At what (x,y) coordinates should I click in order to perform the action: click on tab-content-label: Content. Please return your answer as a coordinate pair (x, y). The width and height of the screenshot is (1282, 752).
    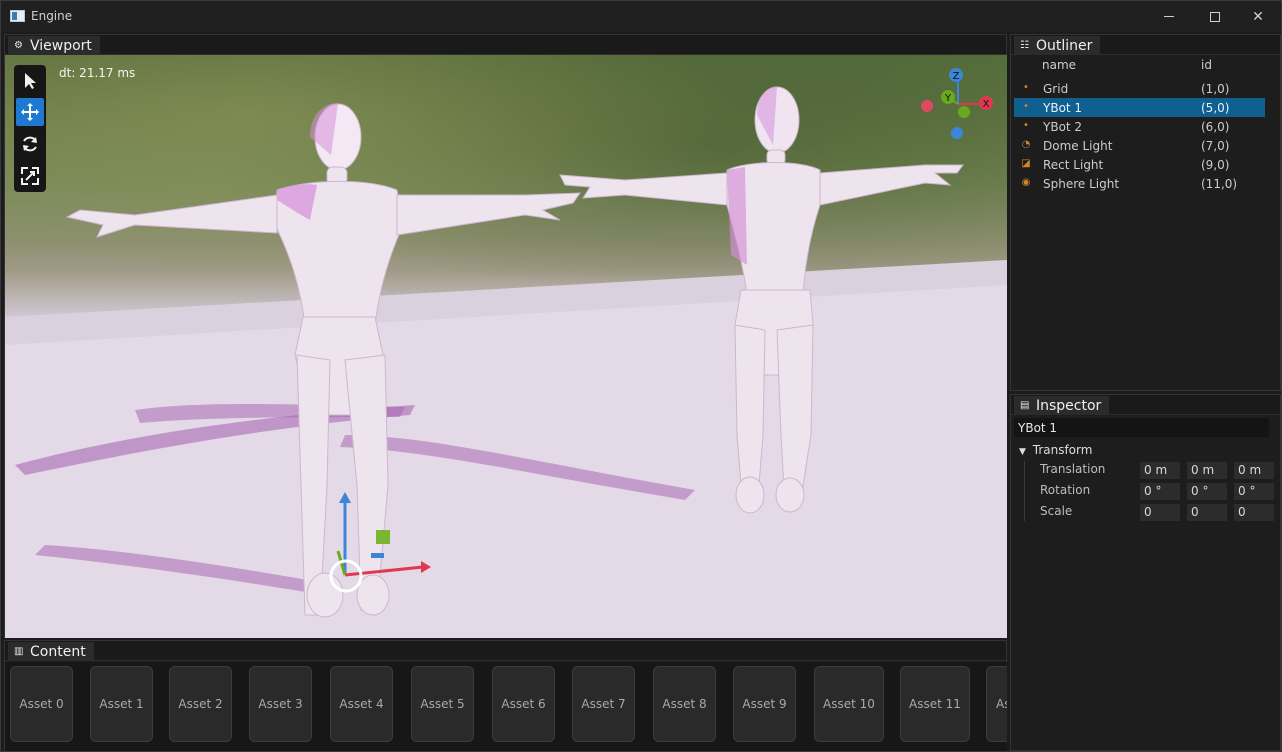
    Looking at the image, I should click on (58, 651).